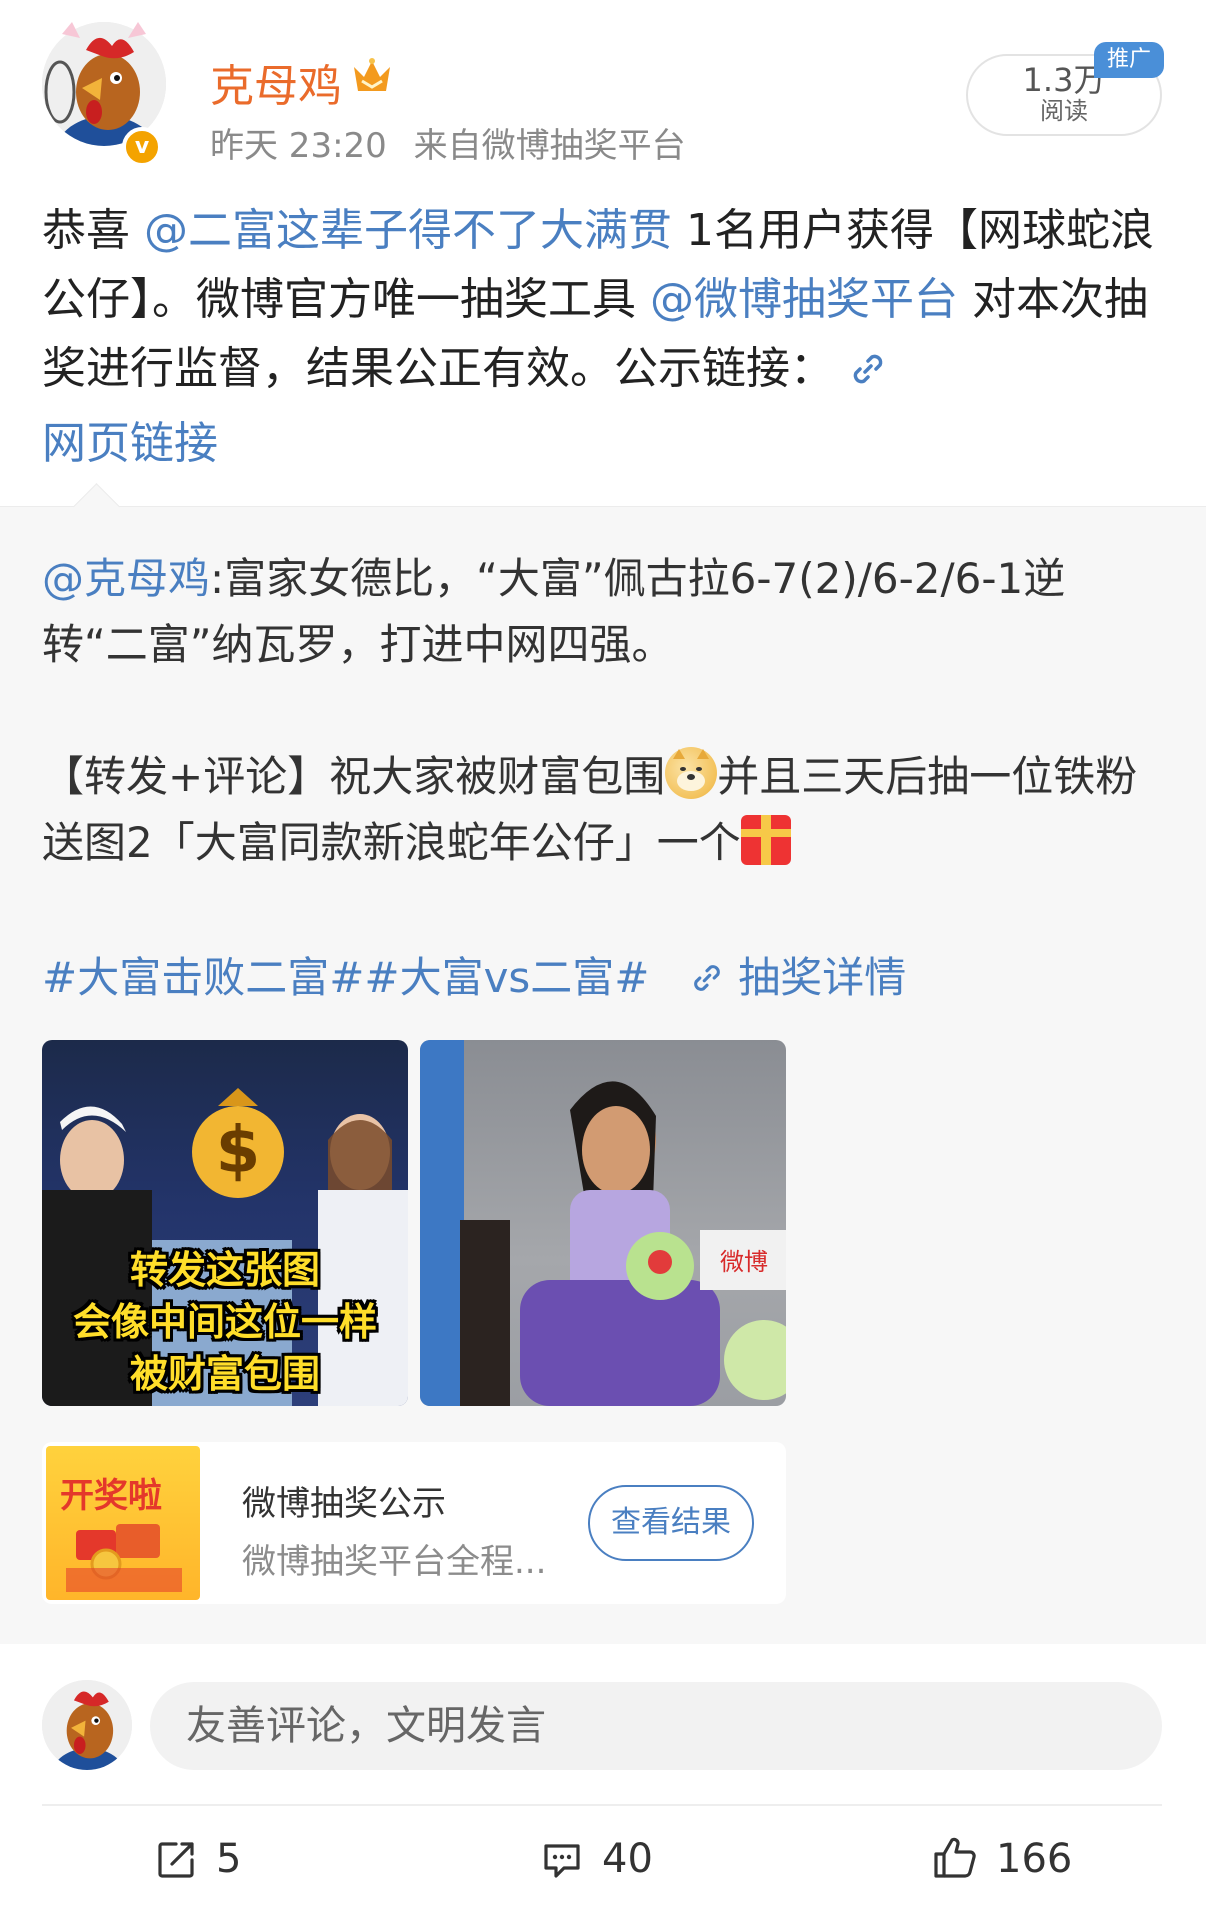  What do you see at coordinates (224, 1270) in the screenshot?
I see `caption-line-1: 转发这张图` at bounding box center [224, 1270].